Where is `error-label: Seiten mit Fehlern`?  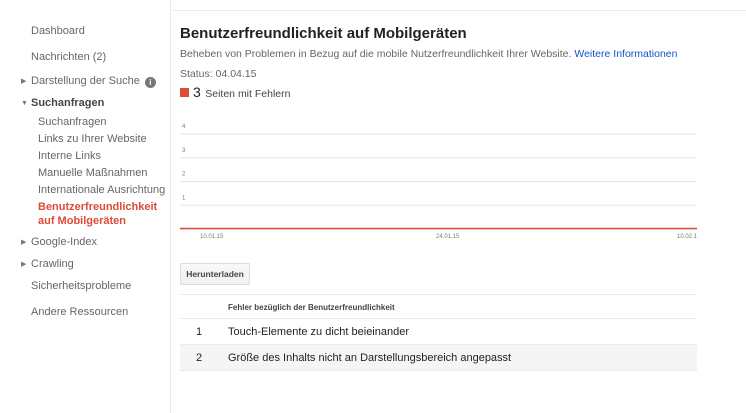 error-label: Seiten mit Fehlern is located at coordinates (248, 94).